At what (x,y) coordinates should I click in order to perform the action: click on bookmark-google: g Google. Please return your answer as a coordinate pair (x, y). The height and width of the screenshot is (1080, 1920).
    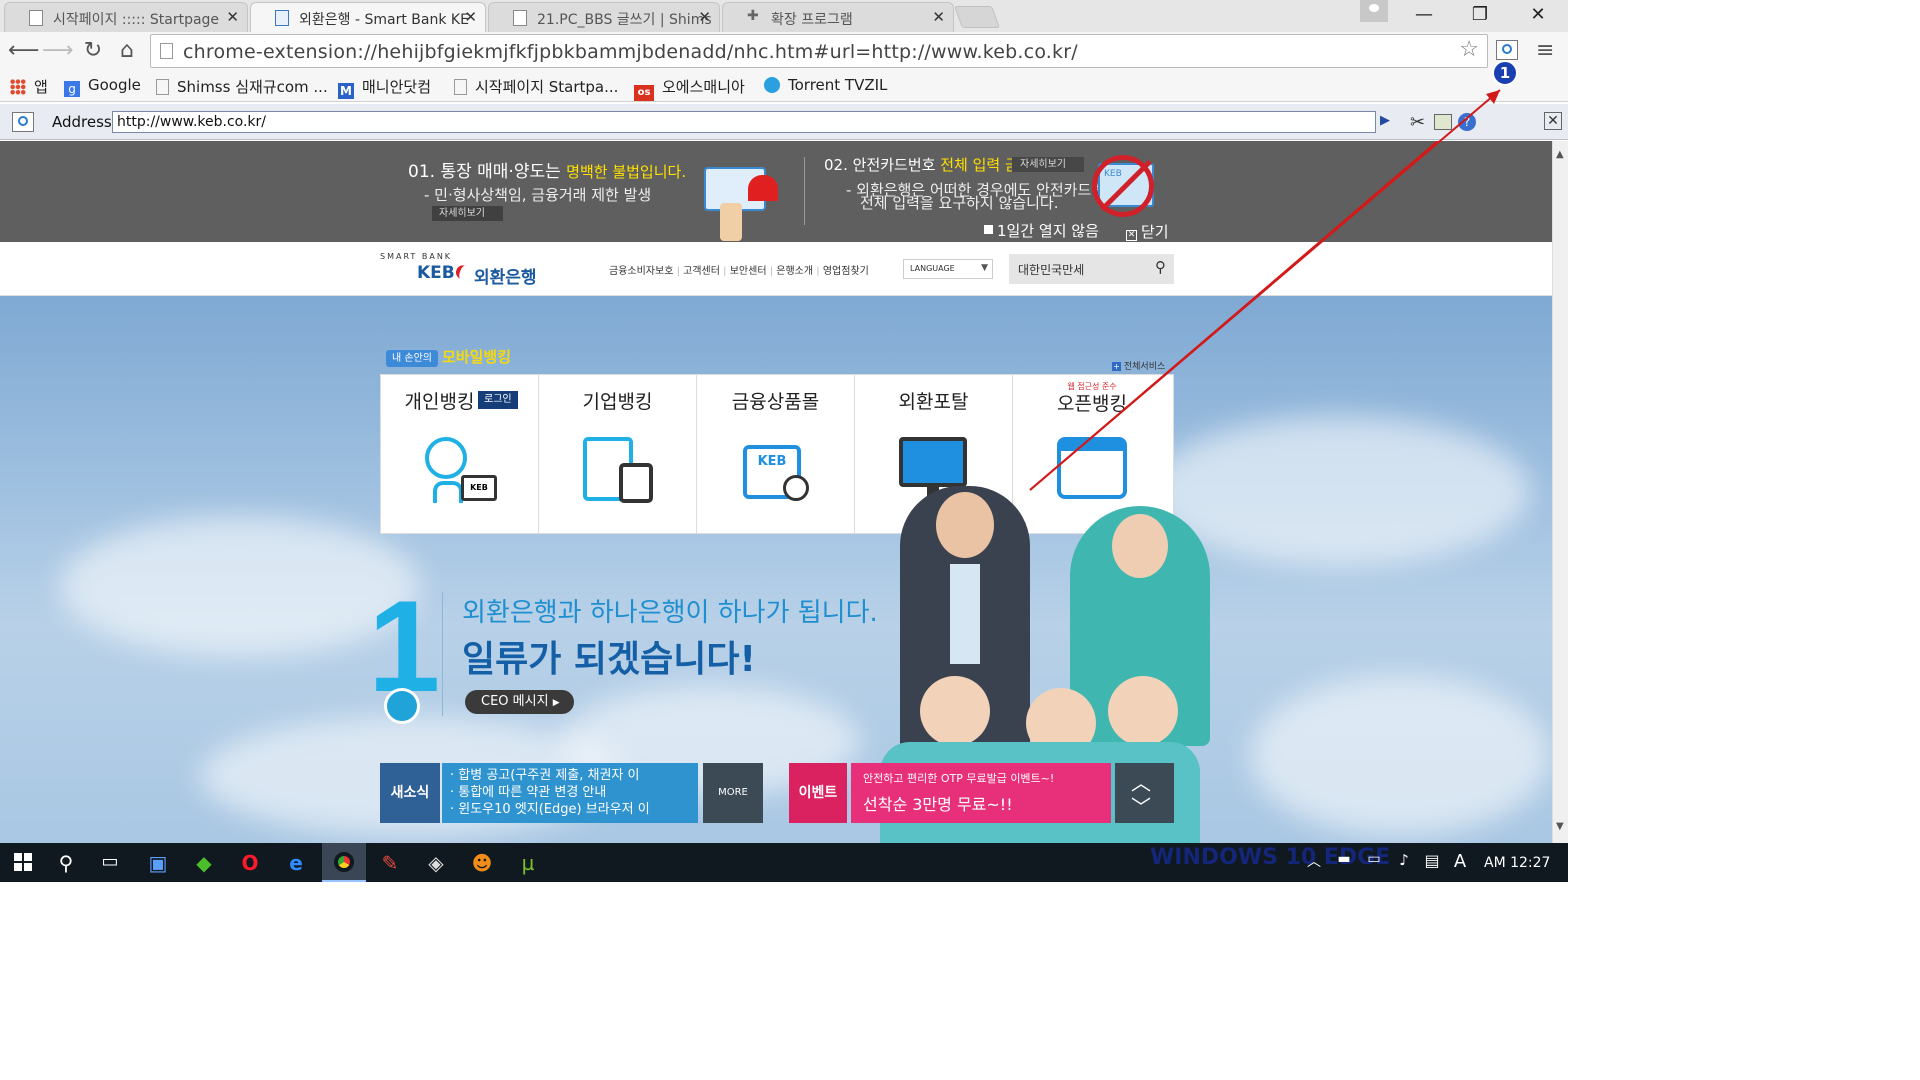
    Looking at the image, I should click on (102, 86).